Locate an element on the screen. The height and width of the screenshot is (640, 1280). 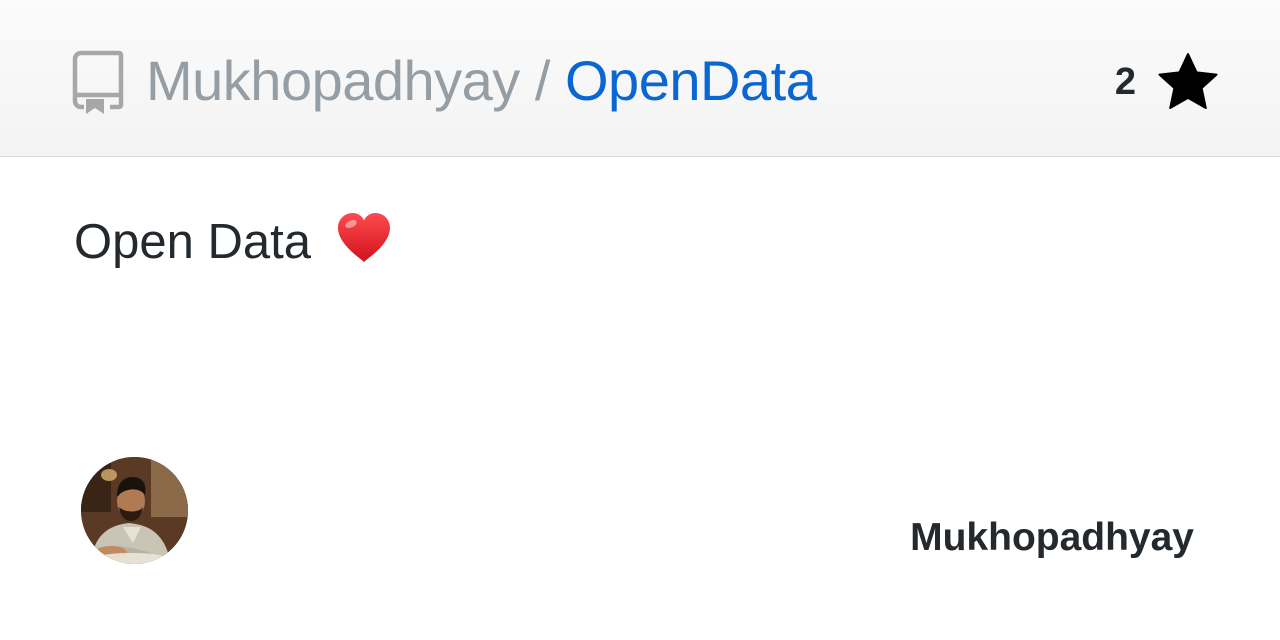
author-name: Mukhopadhyay is located at coordinates (1052, 538).